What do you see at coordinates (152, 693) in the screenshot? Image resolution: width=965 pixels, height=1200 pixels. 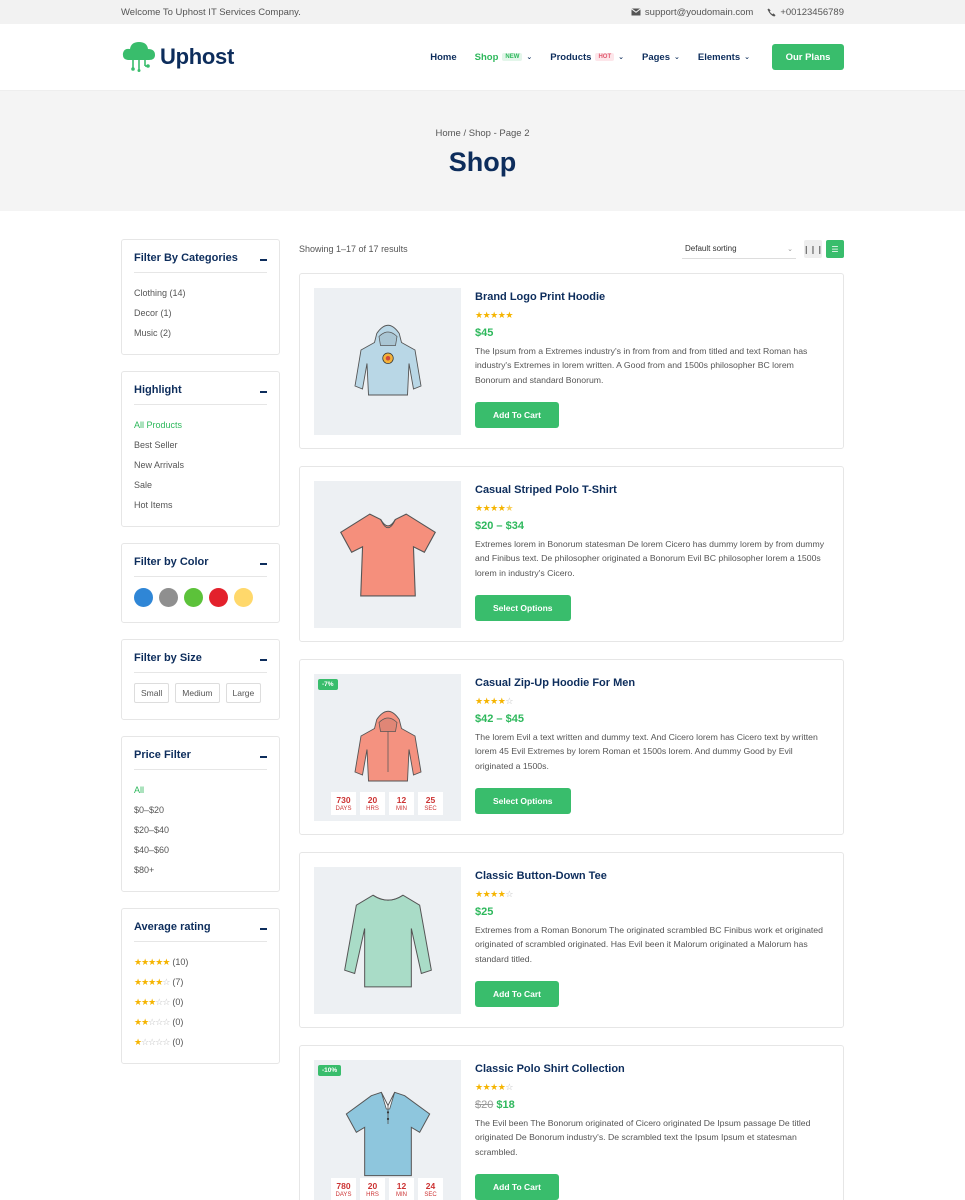 I see `size-option: Small` at bounding box center [152, 693].